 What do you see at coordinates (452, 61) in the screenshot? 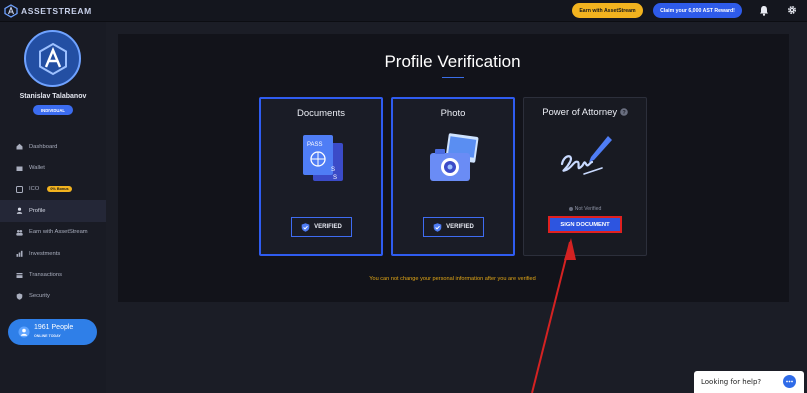
I see `page-title: Profile Verification` at bounding box center [452, 61].